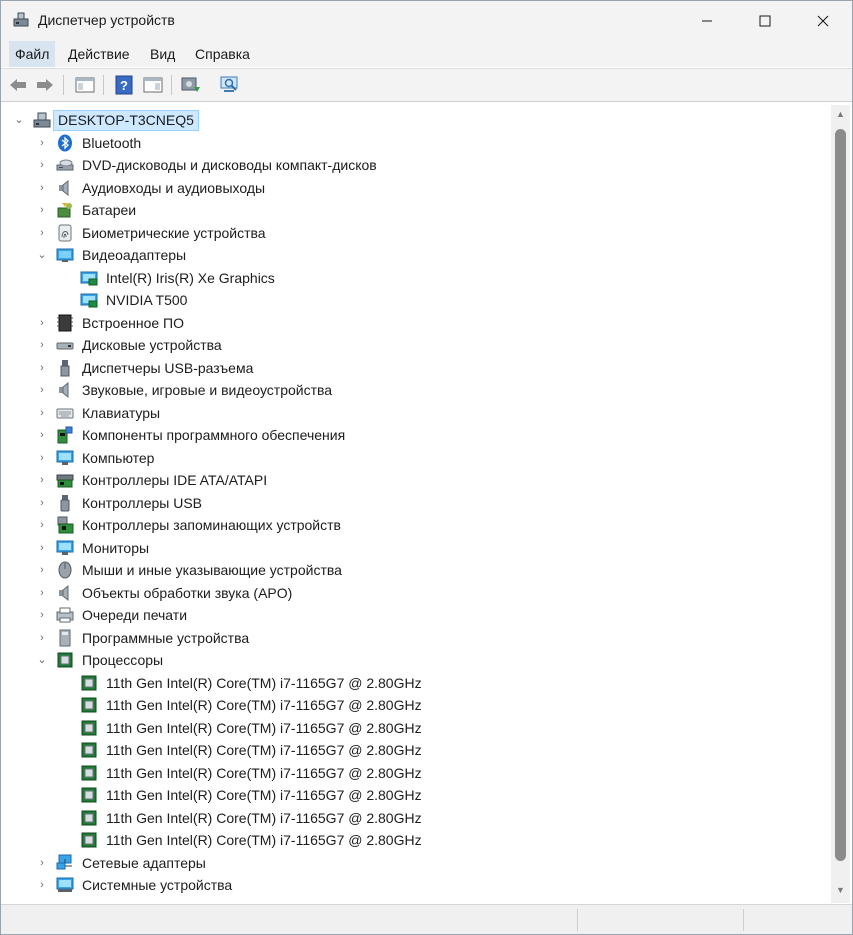 The width and height of the screenshot is (853, 935). What do you see at coordinates (85, 85) in the screenshot?
I see `show-hide-console-tree-button` at bounding box center [85, 85].